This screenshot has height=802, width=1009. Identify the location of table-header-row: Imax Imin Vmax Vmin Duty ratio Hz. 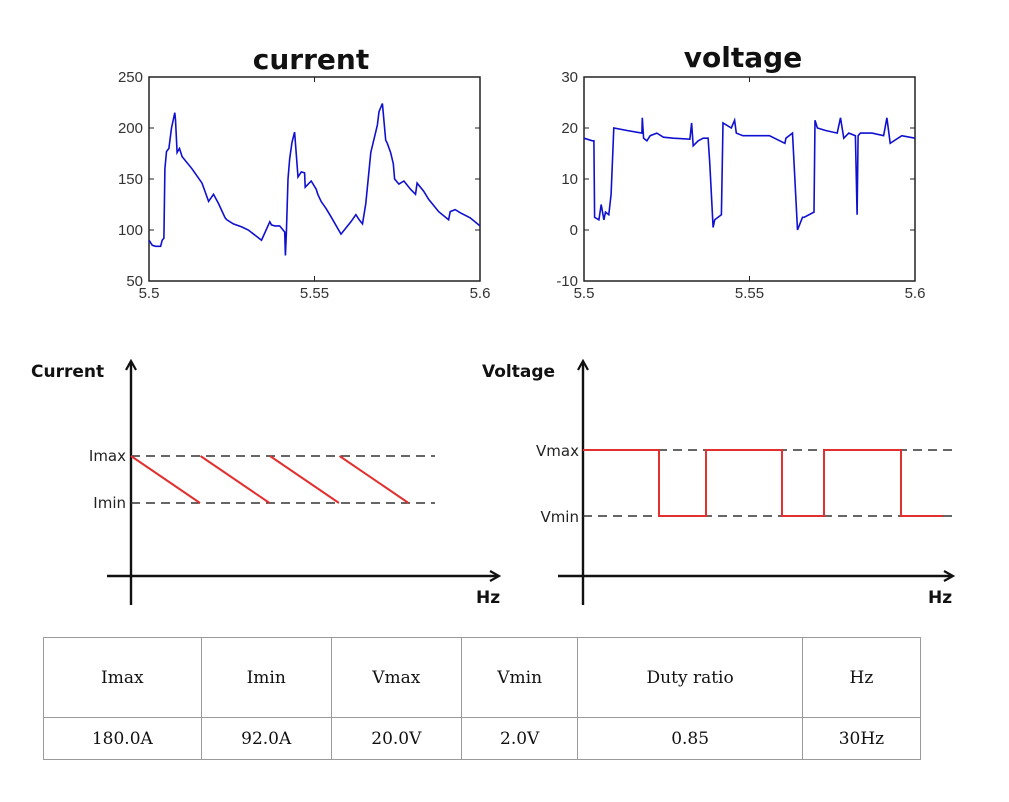
(482, 677).